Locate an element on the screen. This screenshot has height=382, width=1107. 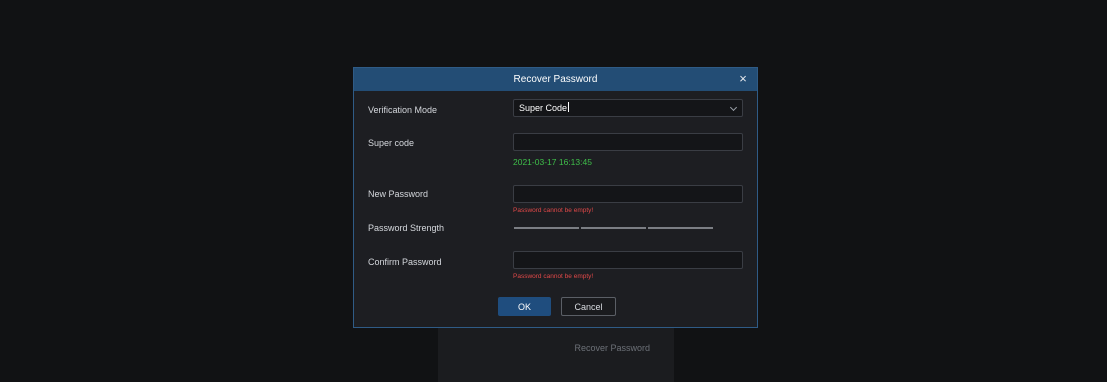
dialog-header: Recover Password × is located at coordinates (555, 79).